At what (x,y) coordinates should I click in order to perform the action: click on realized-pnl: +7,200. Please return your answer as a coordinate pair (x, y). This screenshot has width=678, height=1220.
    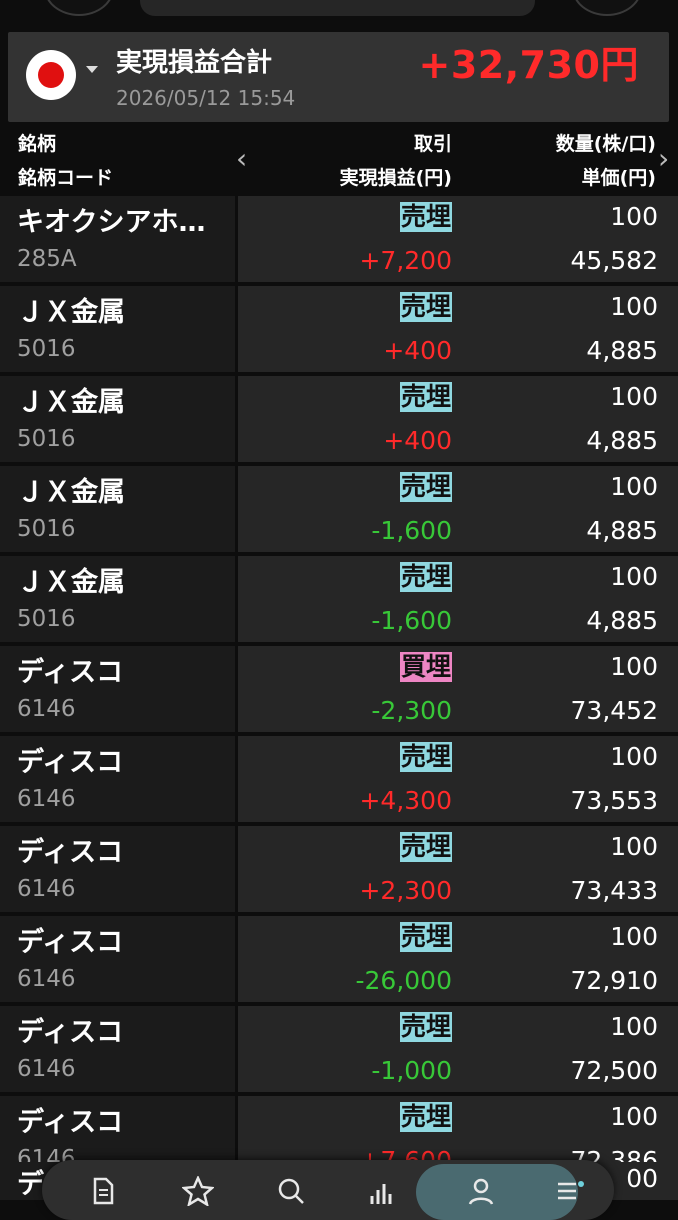
    Looking at the image, I should click on (405, 260).